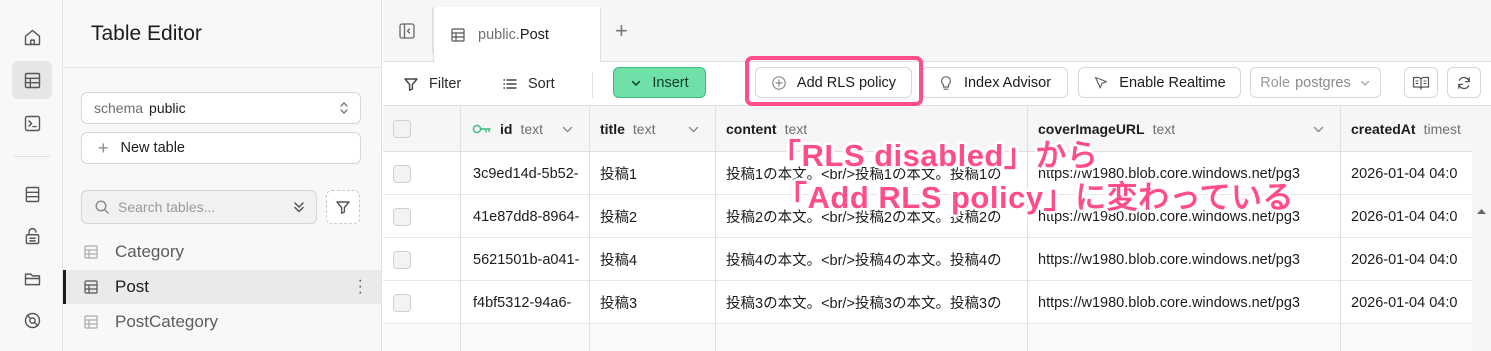 The width and height of the screenshot is (1491, 351). I want to click on sql-editor-icon, so click(32, 123).